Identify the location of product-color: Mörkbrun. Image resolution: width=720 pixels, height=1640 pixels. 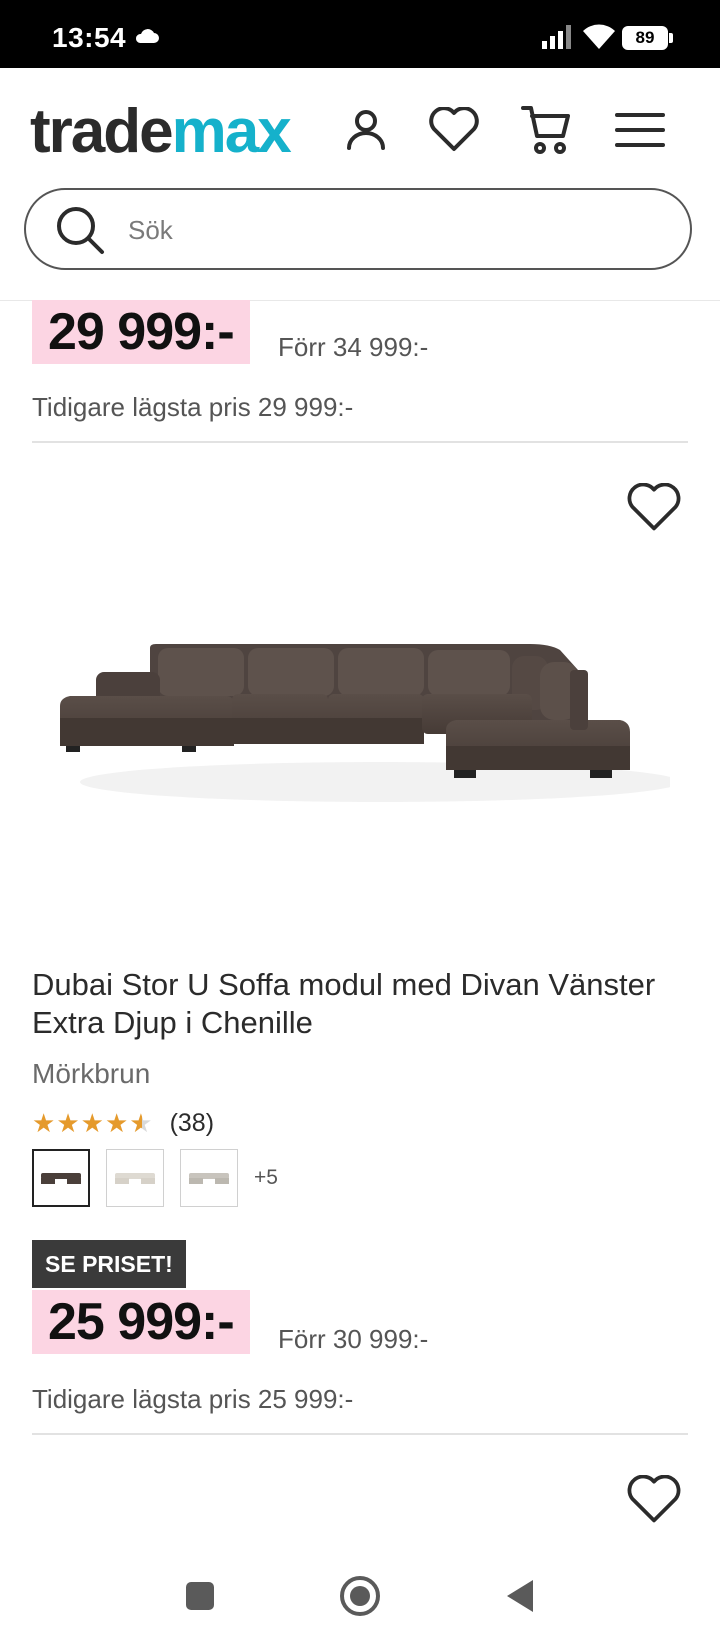
(91, 1073).